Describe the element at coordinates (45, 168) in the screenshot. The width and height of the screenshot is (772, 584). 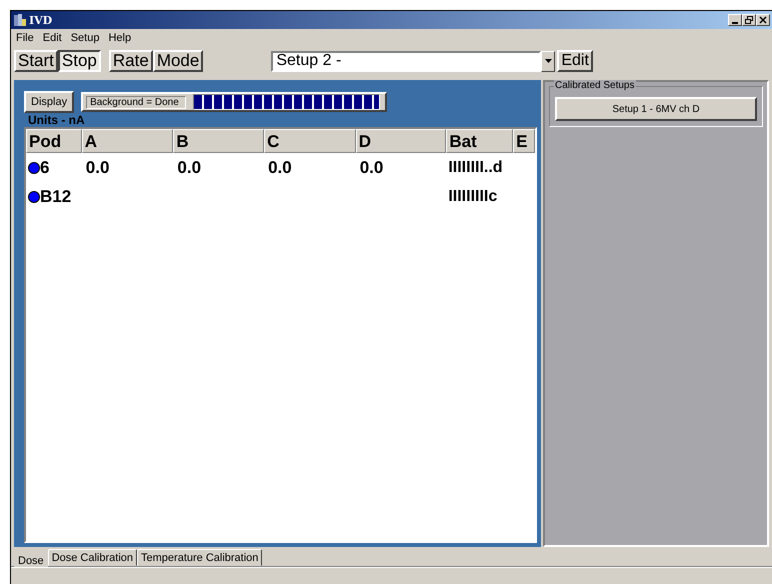
I see `pod-id: 6` at that location.